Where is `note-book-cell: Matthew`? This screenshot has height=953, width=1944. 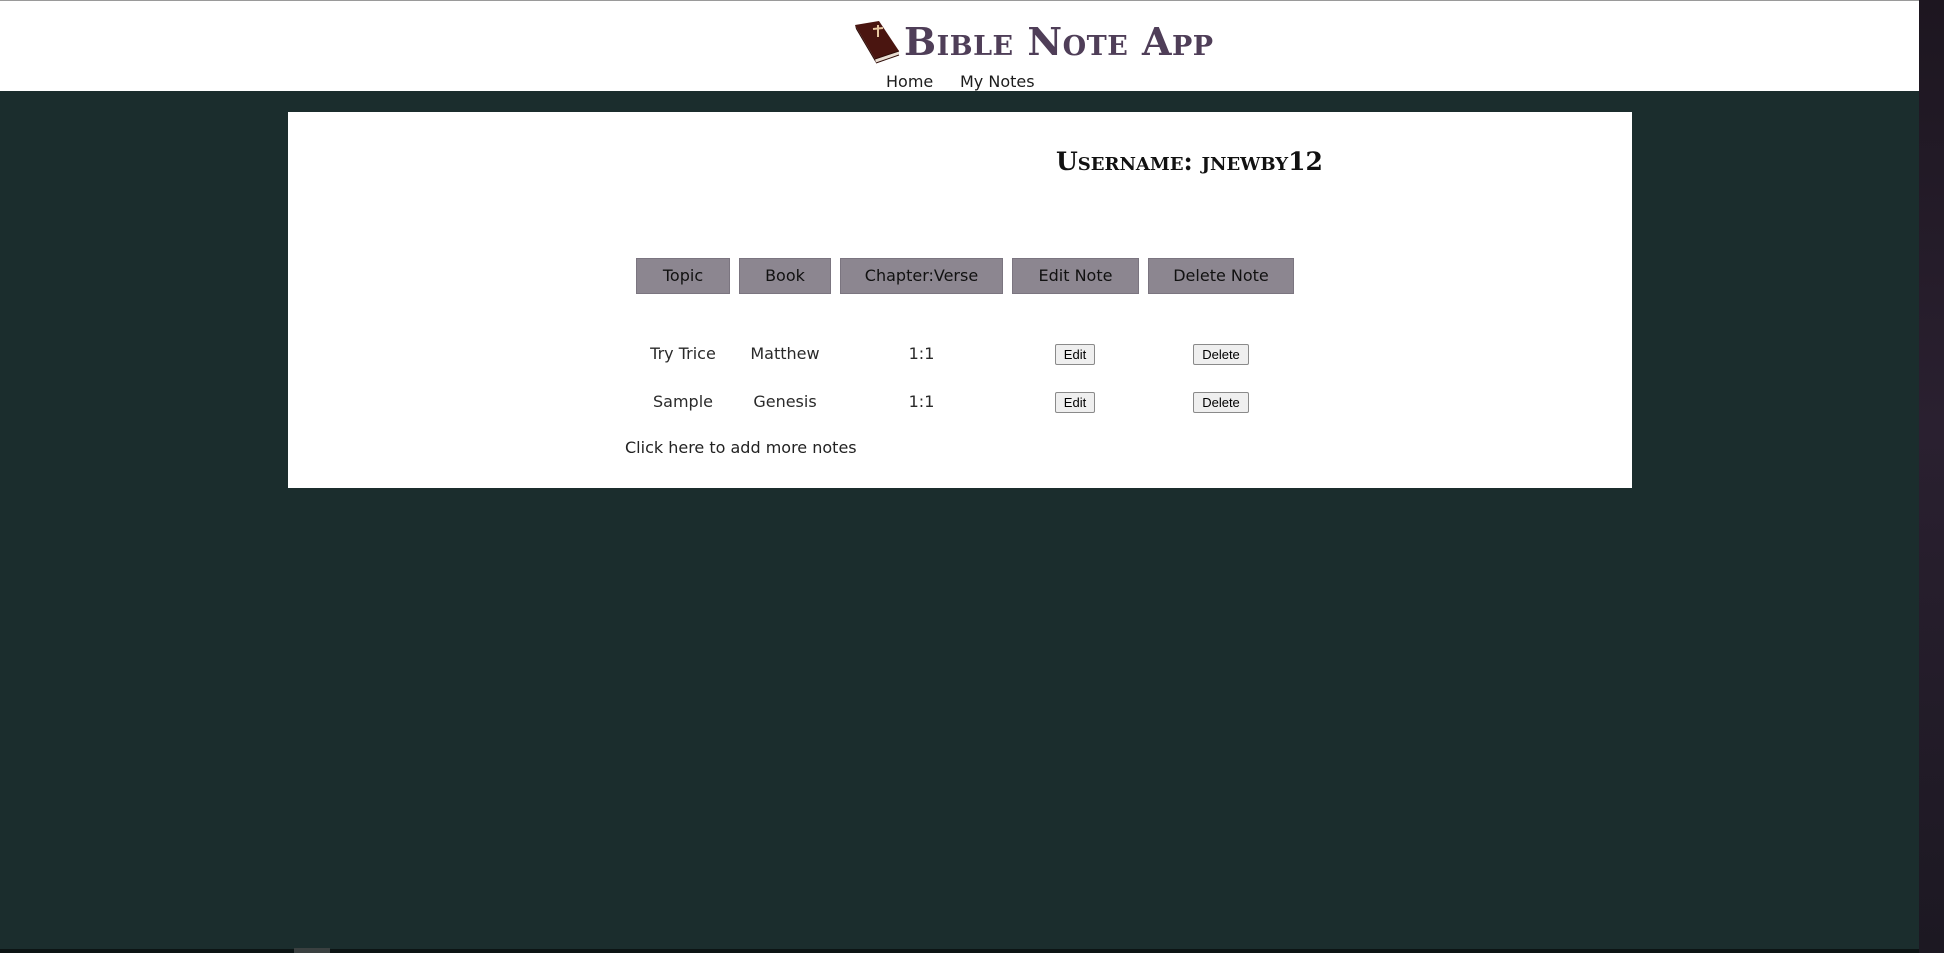
note-book-cell: Matthew is located at coordinates (785, 353).